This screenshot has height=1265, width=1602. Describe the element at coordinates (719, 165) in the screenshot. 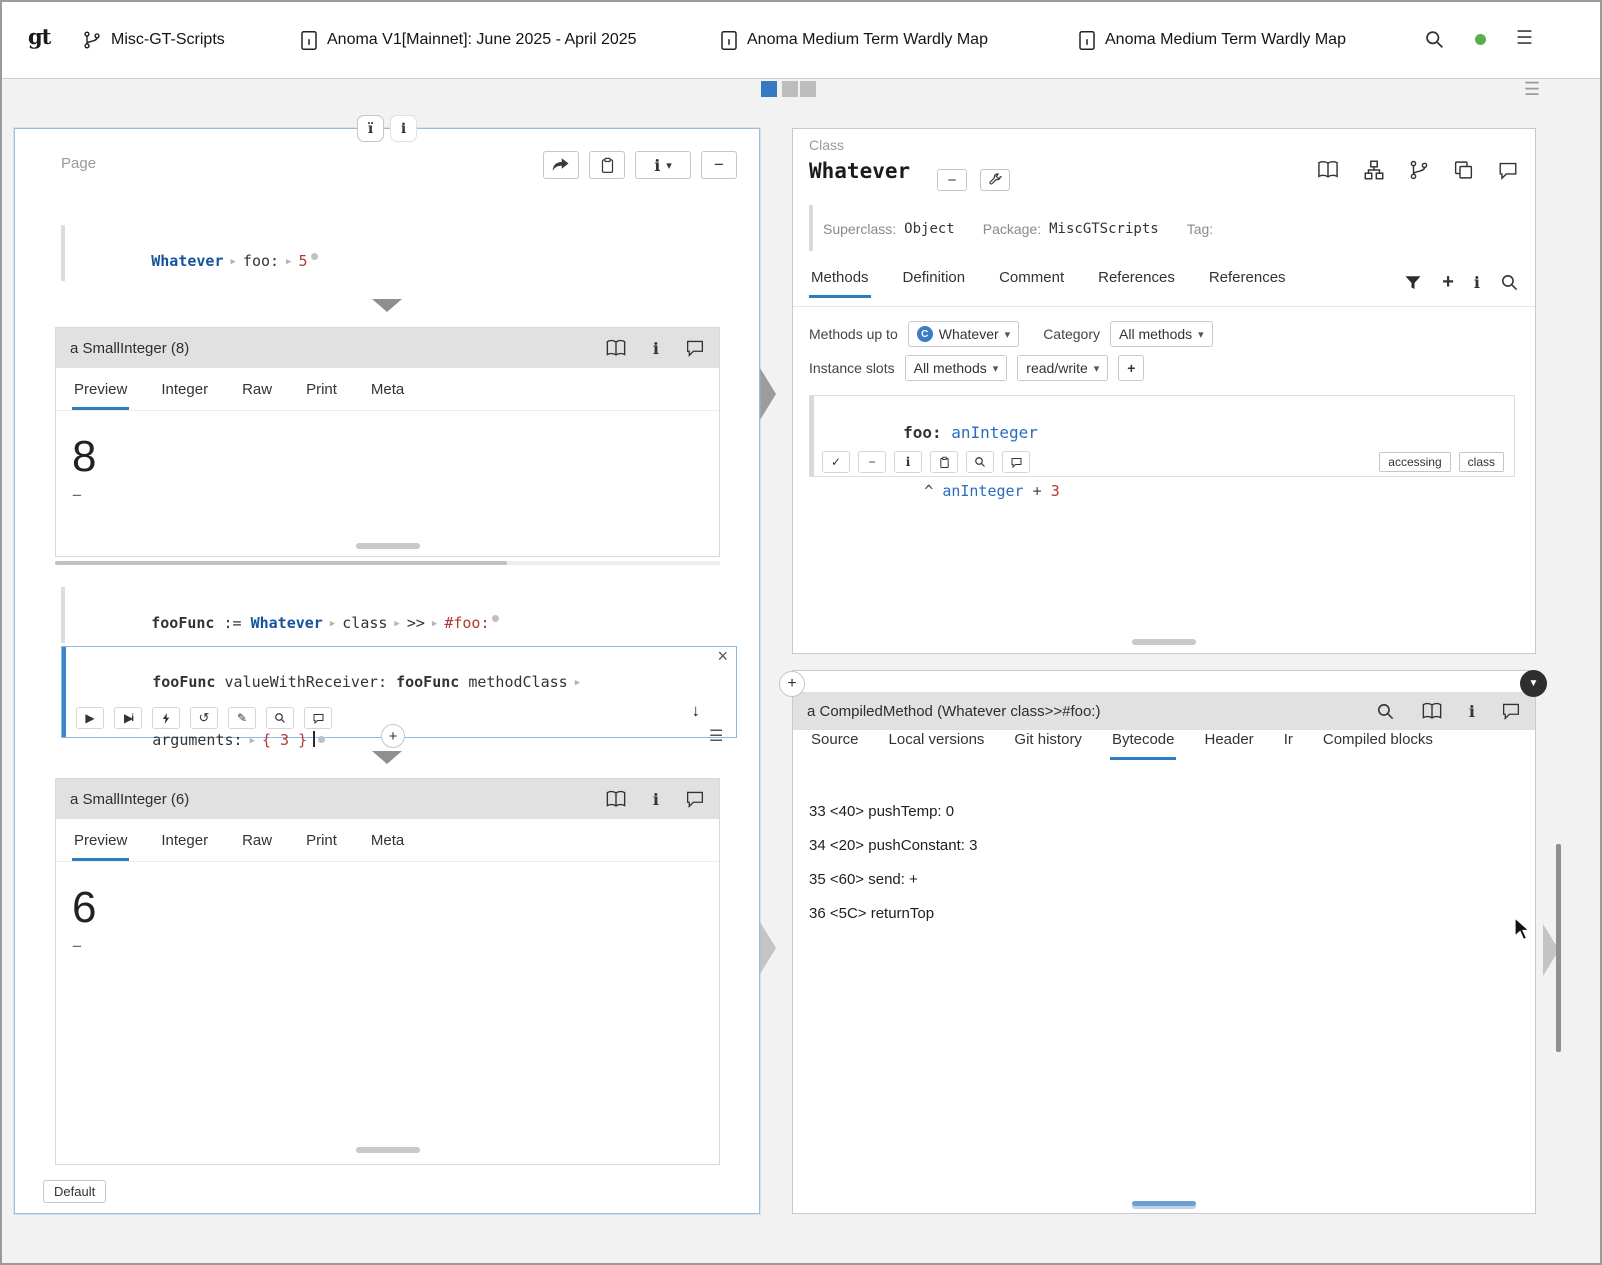

I see `collapse-page-button: −` at that location.